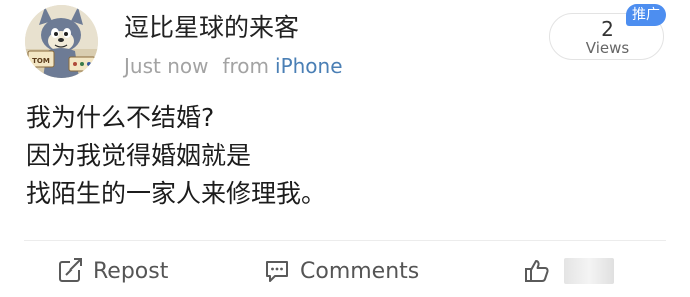 The height and width of the screenshot is (297, 690). I want to click on post-meta: Just now from iPhone, so click(233, 66).